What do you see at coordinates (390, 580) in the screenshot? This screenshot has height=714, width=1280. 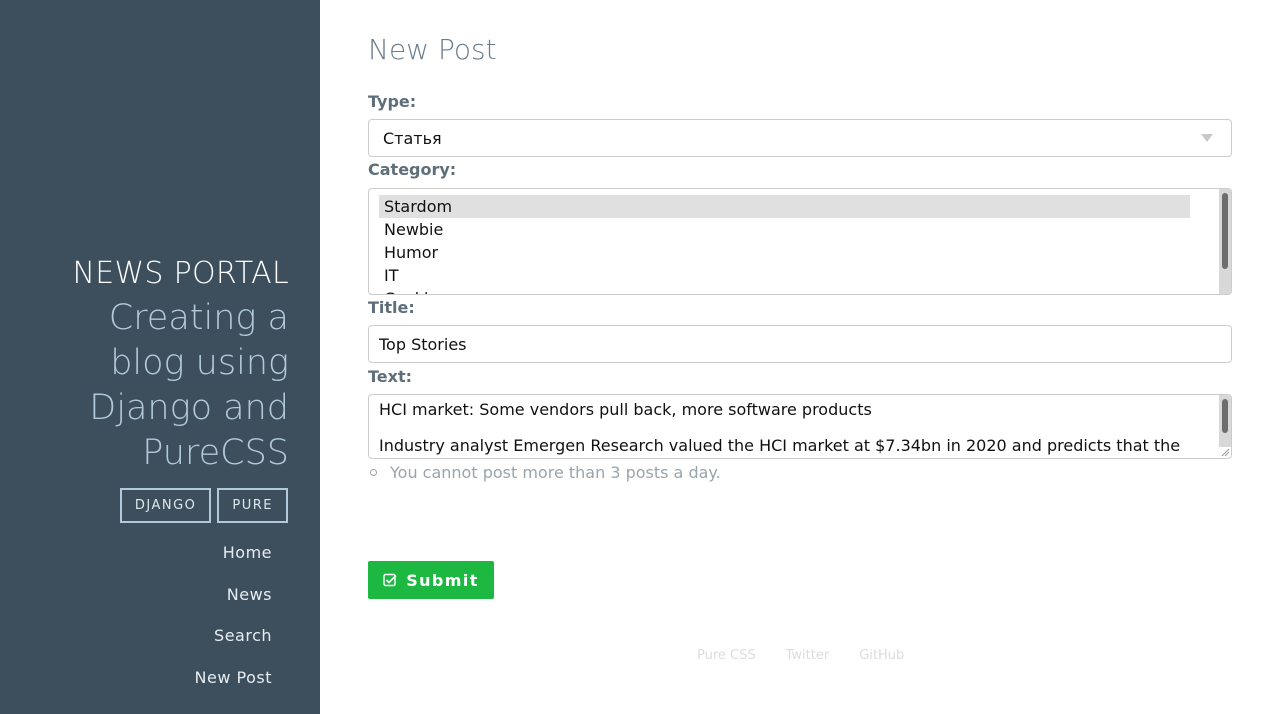 I see `check-square-icon` at bounding box center [390, 580].